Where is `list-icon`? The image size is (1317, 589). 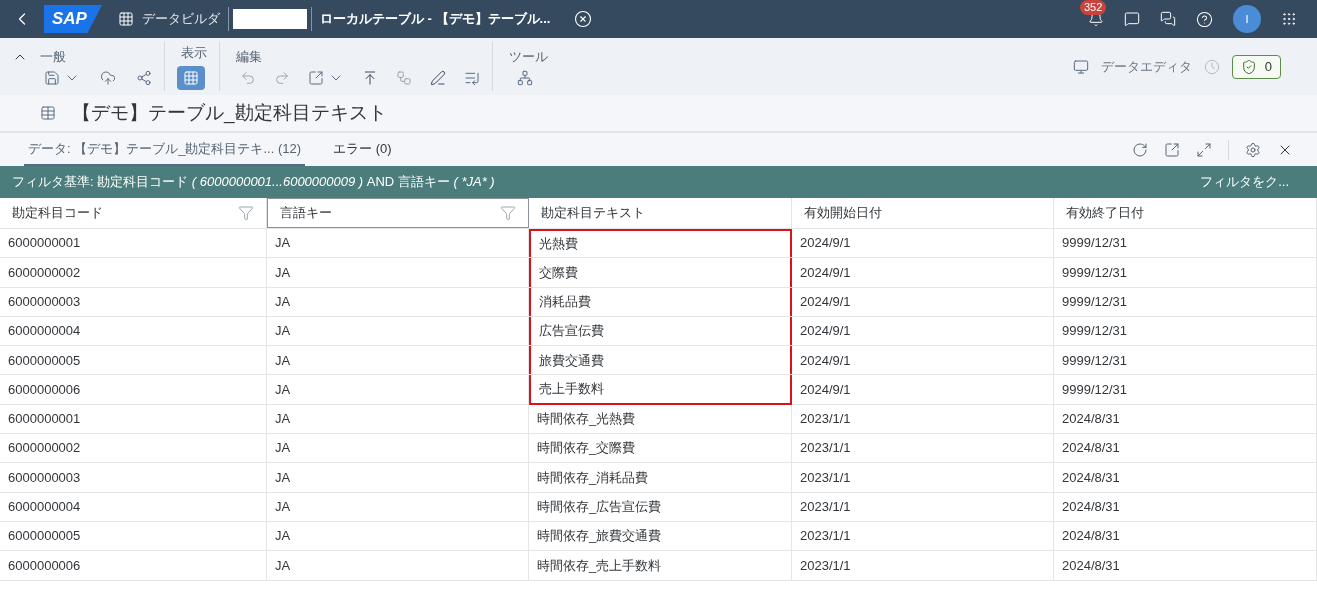
list-icon is located at coordinates (472, 78).